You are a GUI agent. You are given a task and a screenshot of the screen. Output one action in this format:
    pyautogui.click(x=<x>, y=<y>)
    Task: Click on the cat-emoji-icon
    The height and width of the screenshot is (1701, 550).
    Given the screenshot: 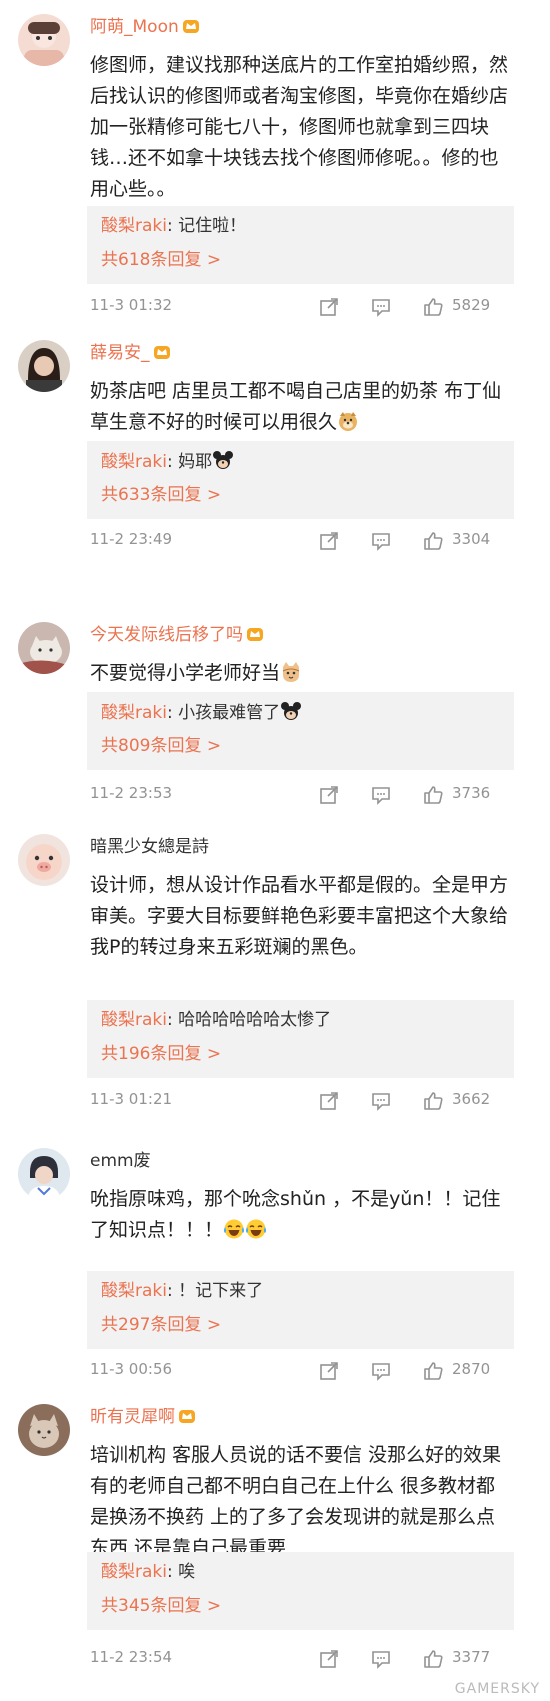 What is the action you would take?
    pyautogui.click(x=291, y=672)
    